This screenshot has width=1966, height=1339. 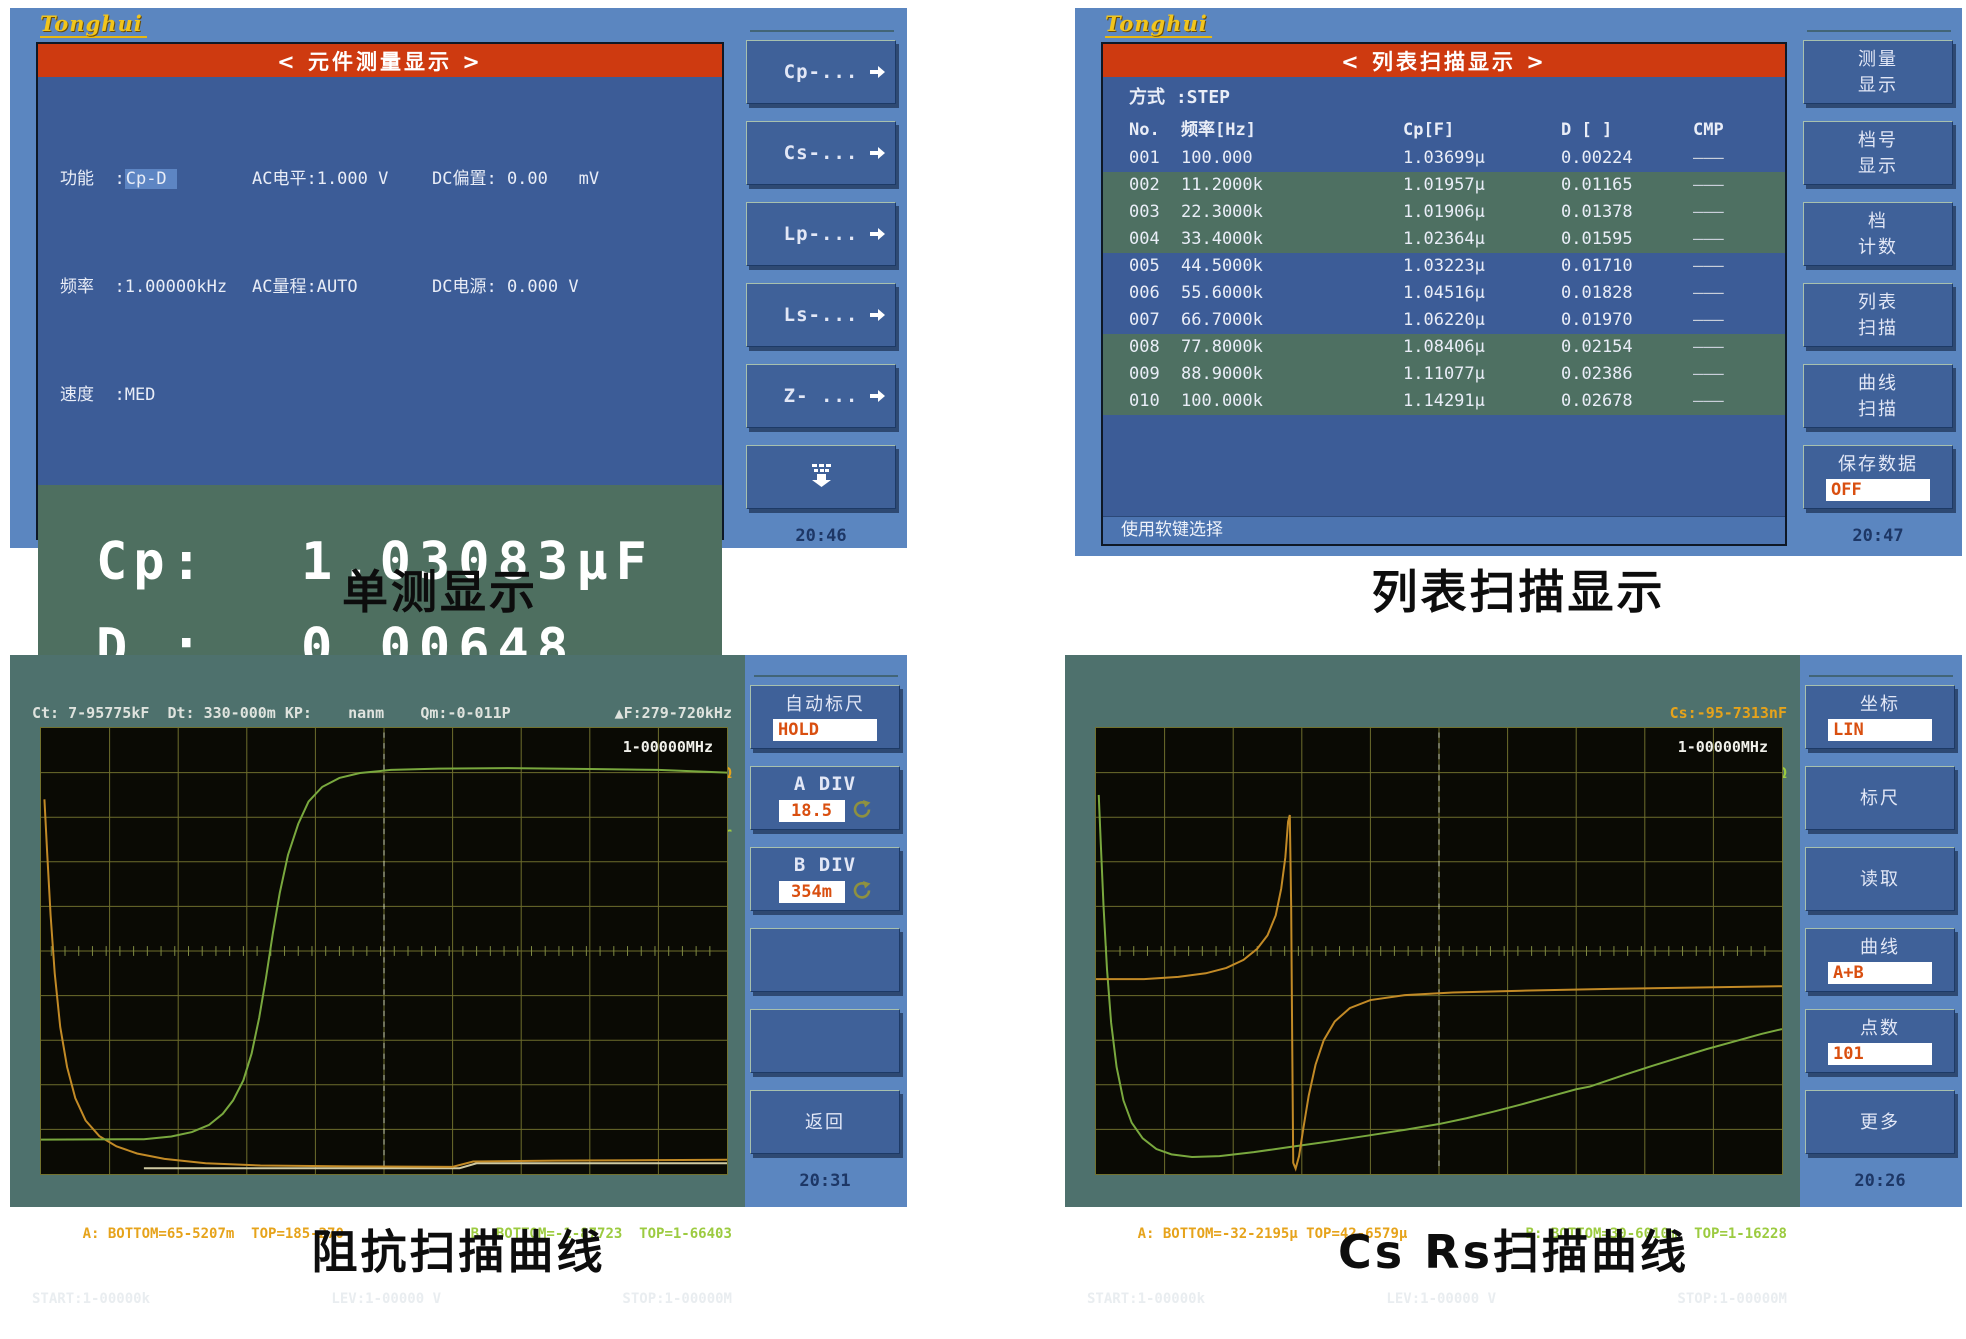 I want to click on cell-cp: 1.08406μ, so click(x=1444, y=347).